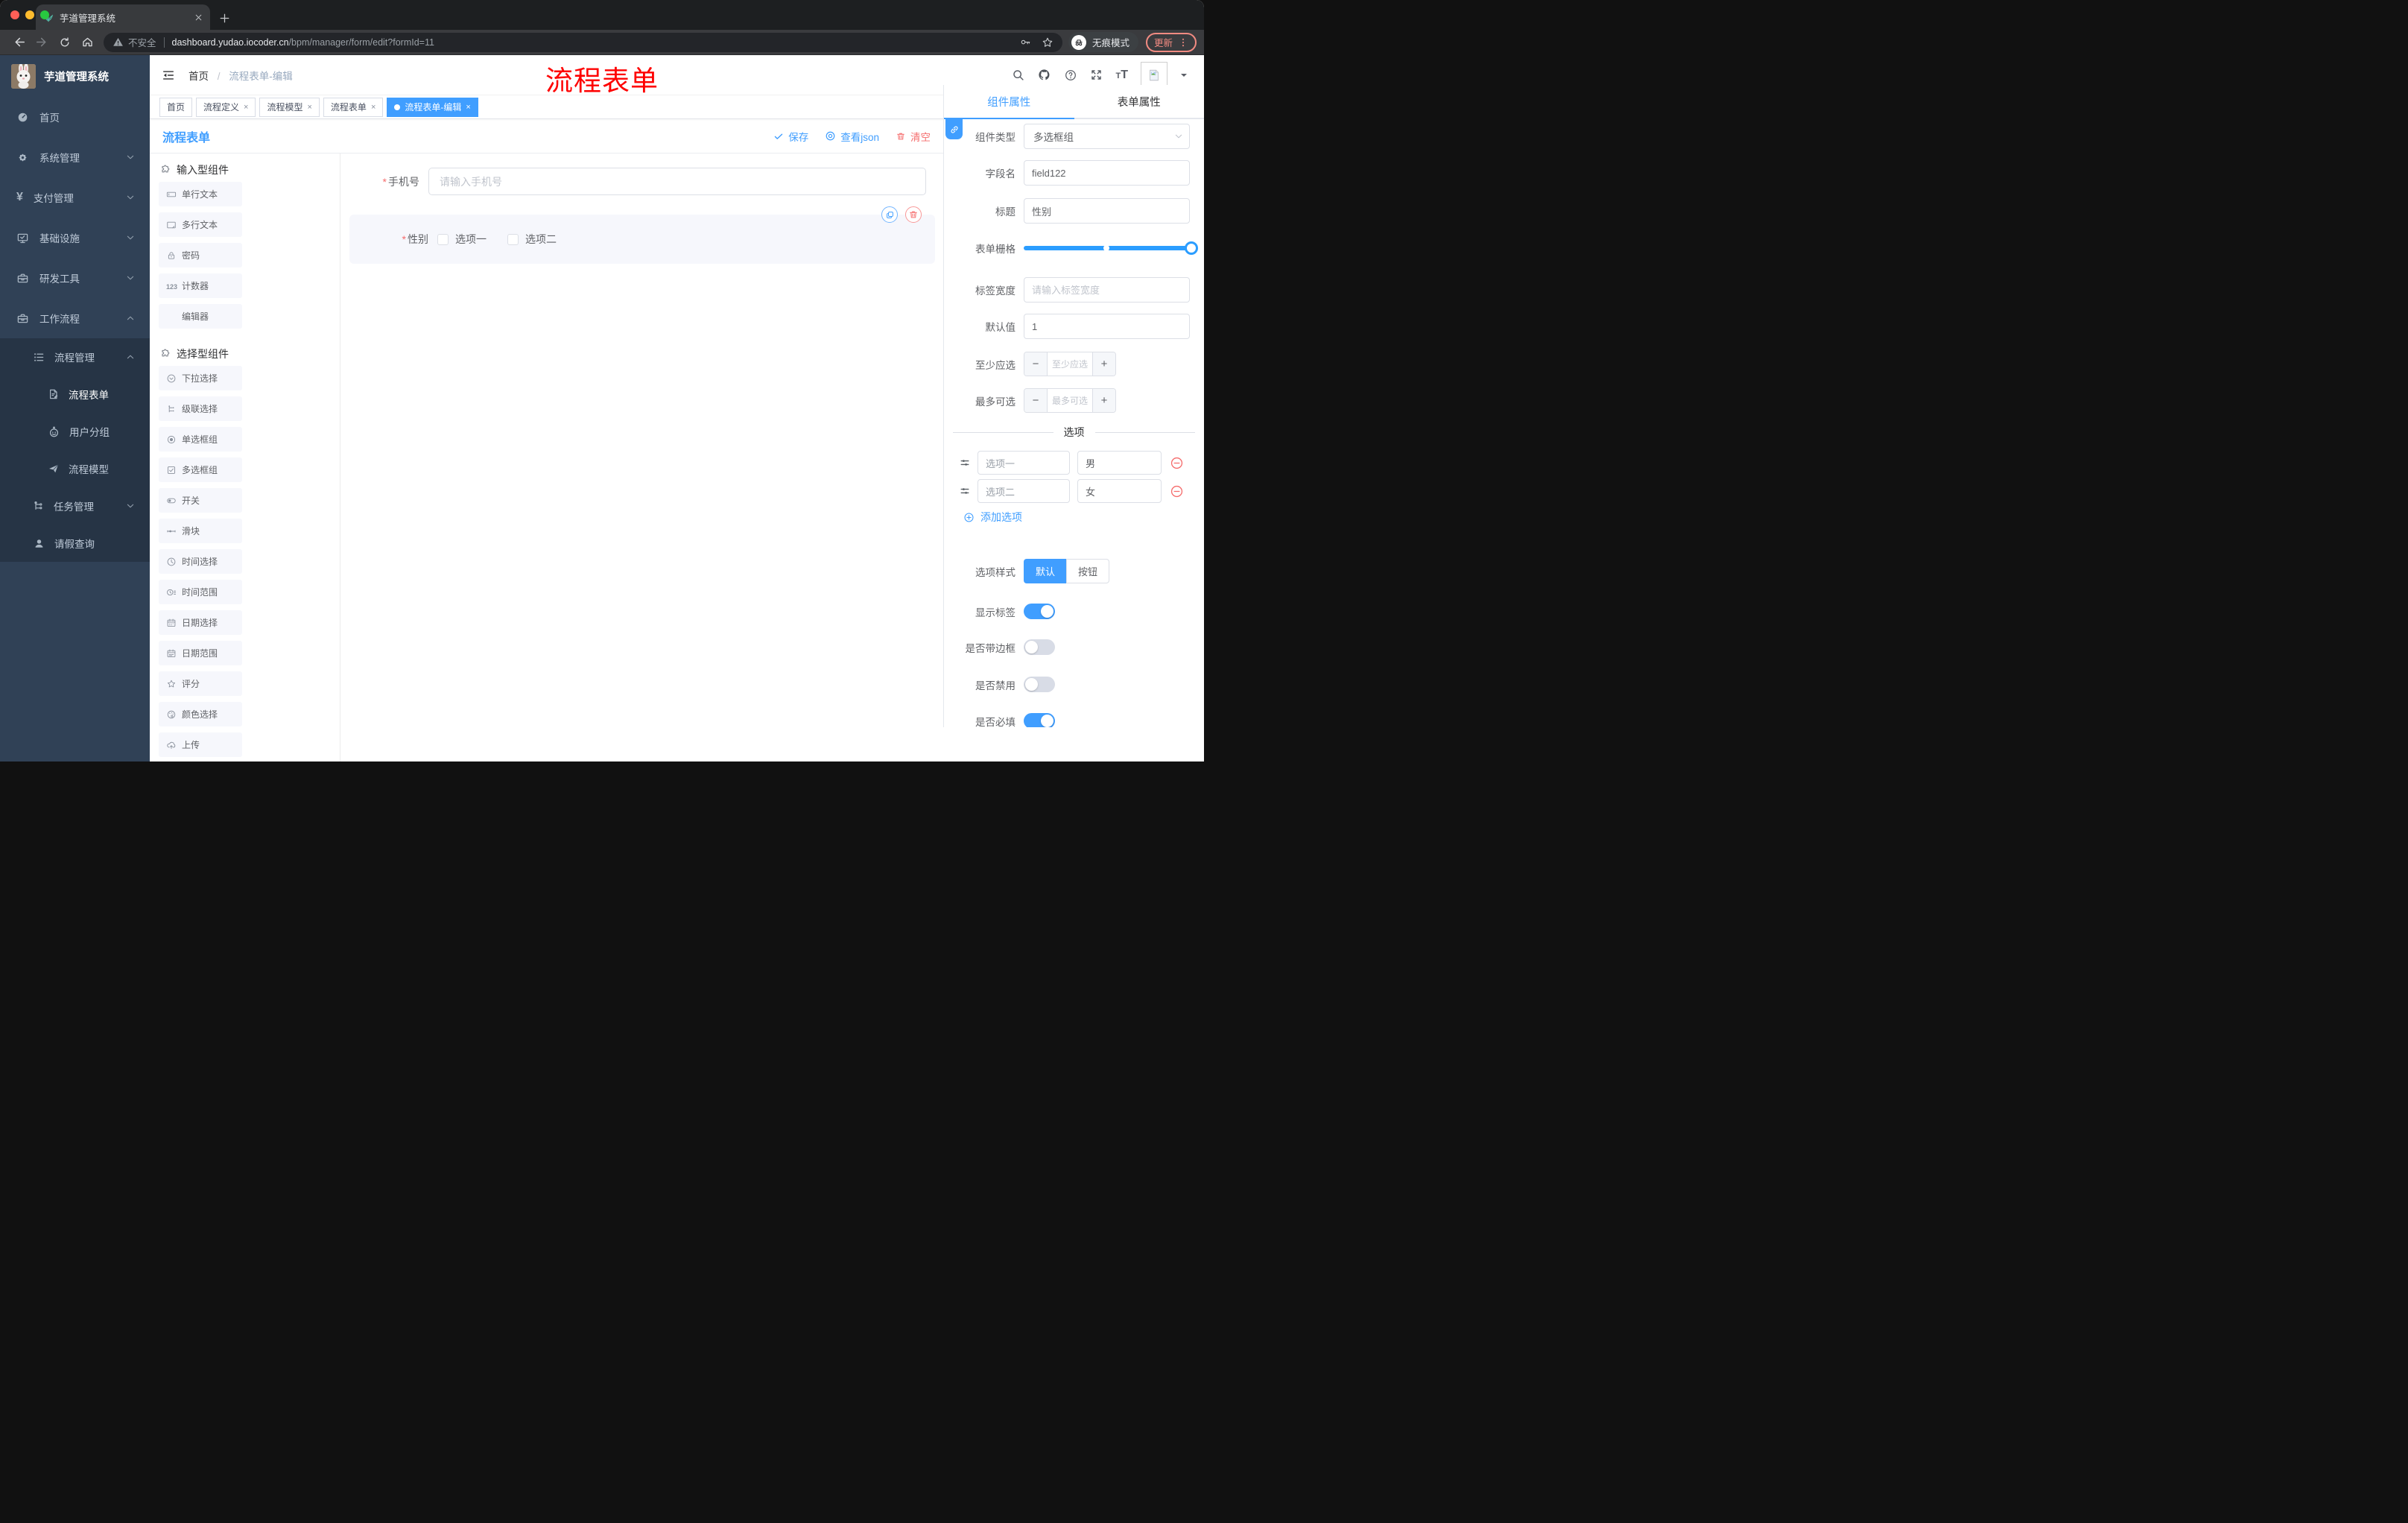 The height and width of the screenshot is (1523, 2408). What do you see at coordinates (432, 107) in the screenshot?
I see `tag-流程表单-编辑: 流程表单-编辑 ×` at bounding box center [432, 107].